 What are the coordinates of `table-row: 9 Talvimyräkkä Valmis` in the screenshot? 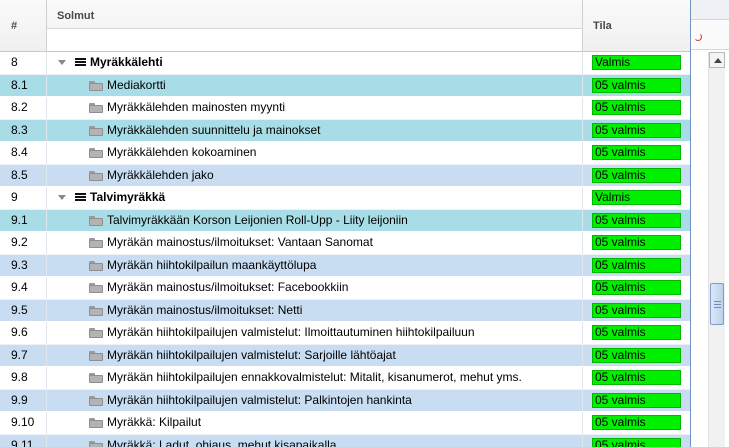 It's located at (345, 198).